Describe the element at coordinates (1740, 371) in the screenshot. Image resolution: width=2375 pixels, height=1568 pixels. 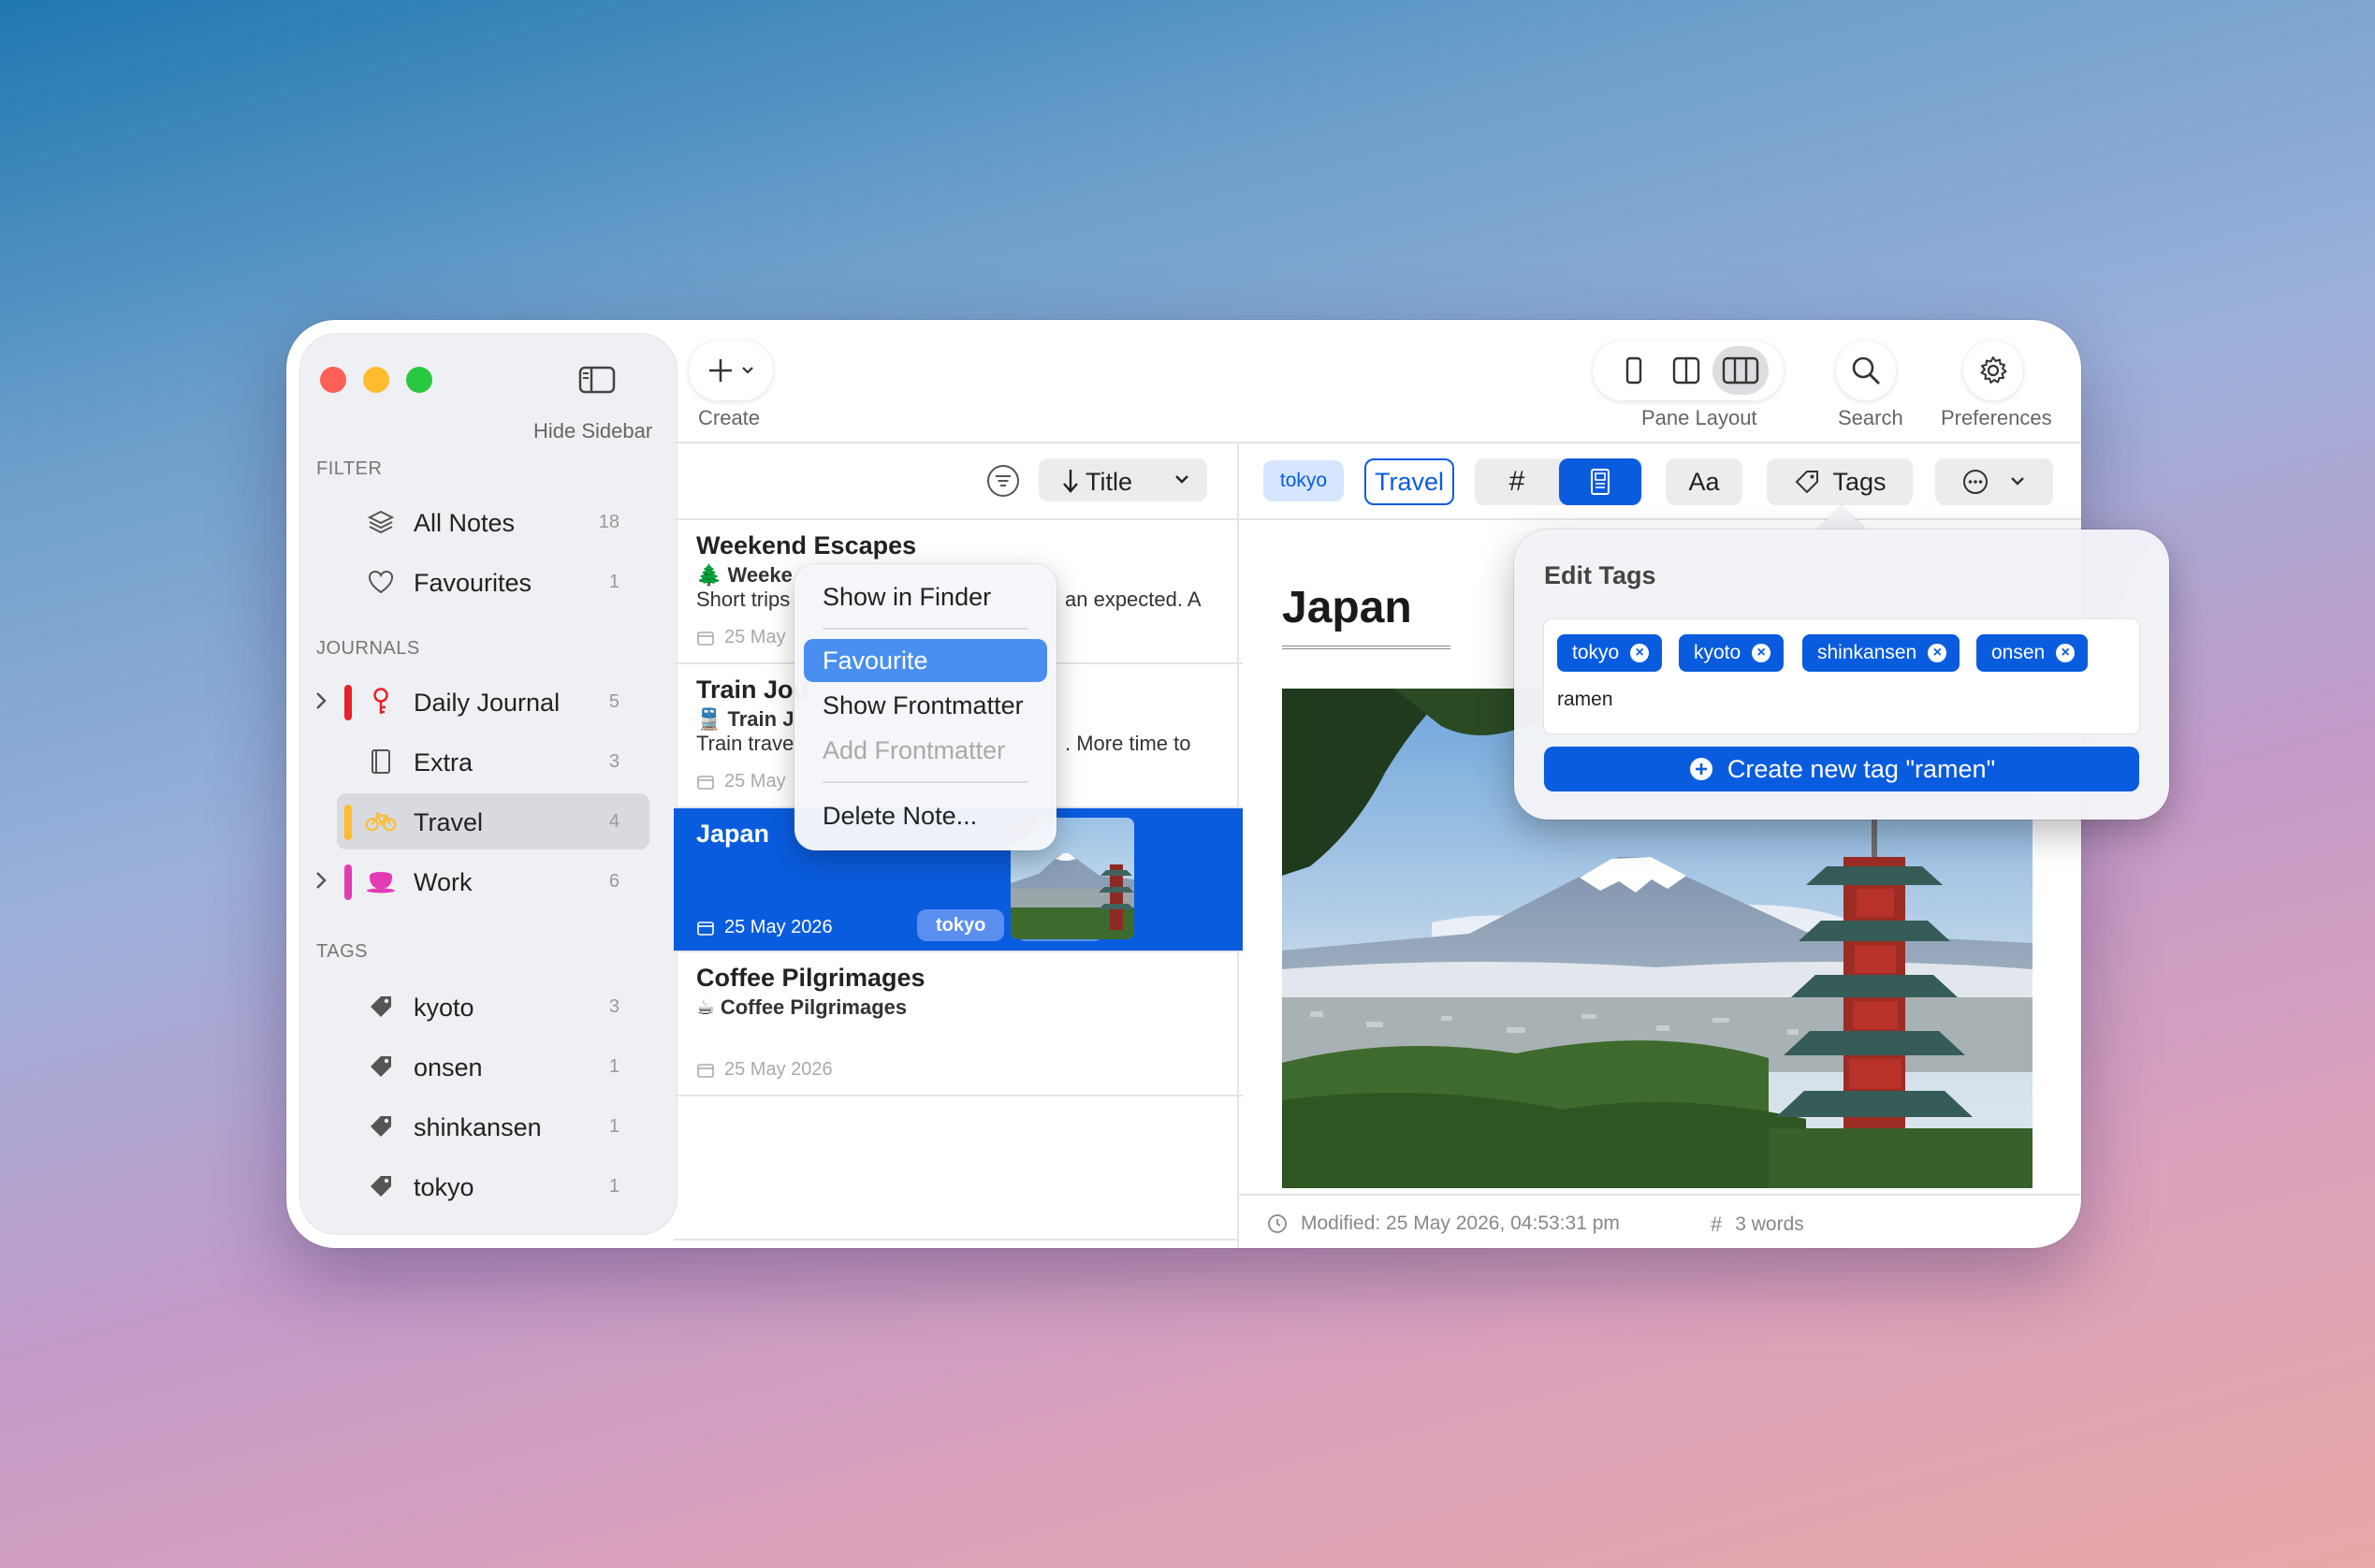
I see `three-pane-button` at that location.